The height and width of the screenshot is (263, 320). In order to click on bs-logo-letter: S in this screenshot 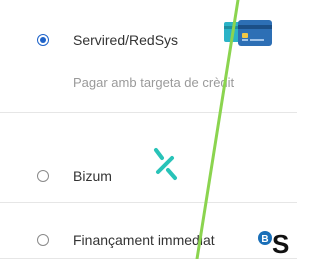, I will do `click(281, 244)`.